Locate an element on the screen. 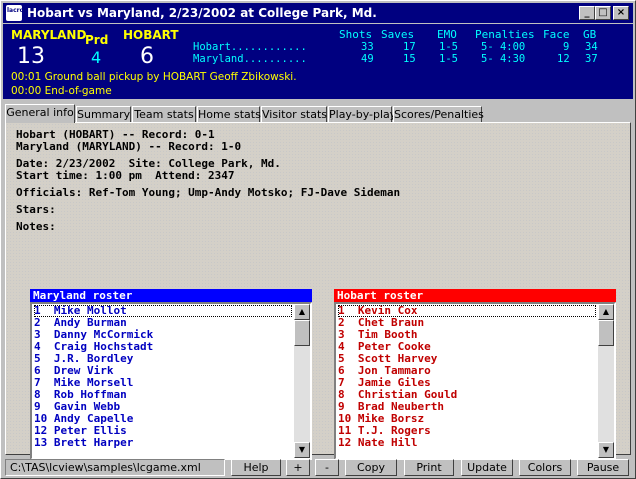 The height and width of the screenshot is (479, 636). stat-header-face: Face is located at coordinates (556, 34).